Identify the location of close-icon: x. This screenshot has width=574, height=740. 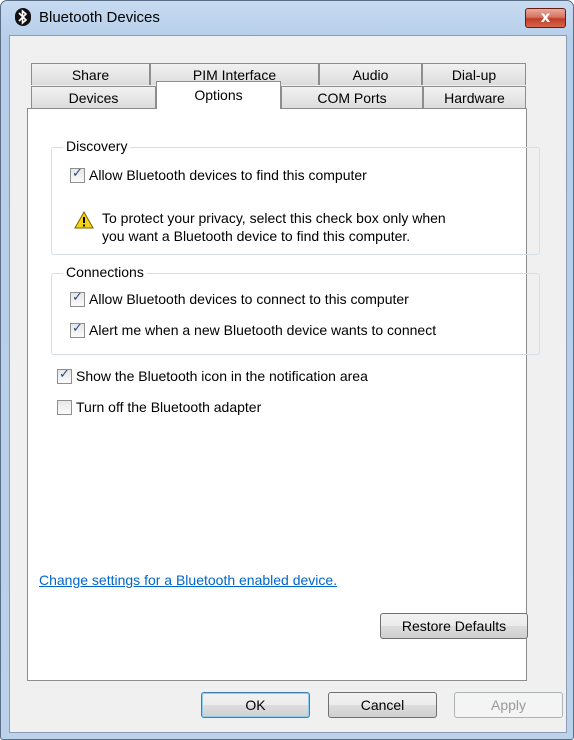
(545, 17).